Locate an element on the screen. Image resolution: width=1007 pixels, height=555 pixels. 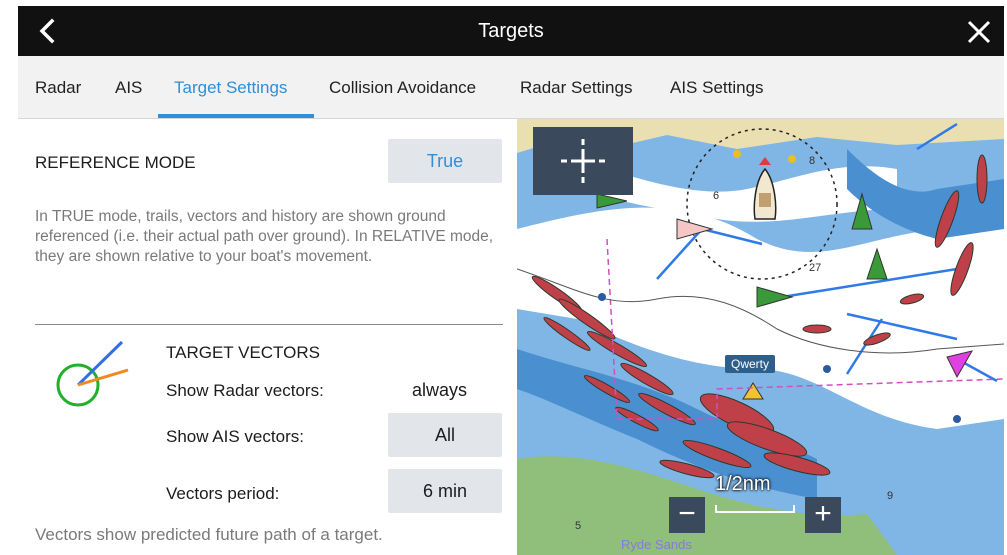
tab-collision-avoidance: Collision Avoidance is located at coordinates (402, 88).